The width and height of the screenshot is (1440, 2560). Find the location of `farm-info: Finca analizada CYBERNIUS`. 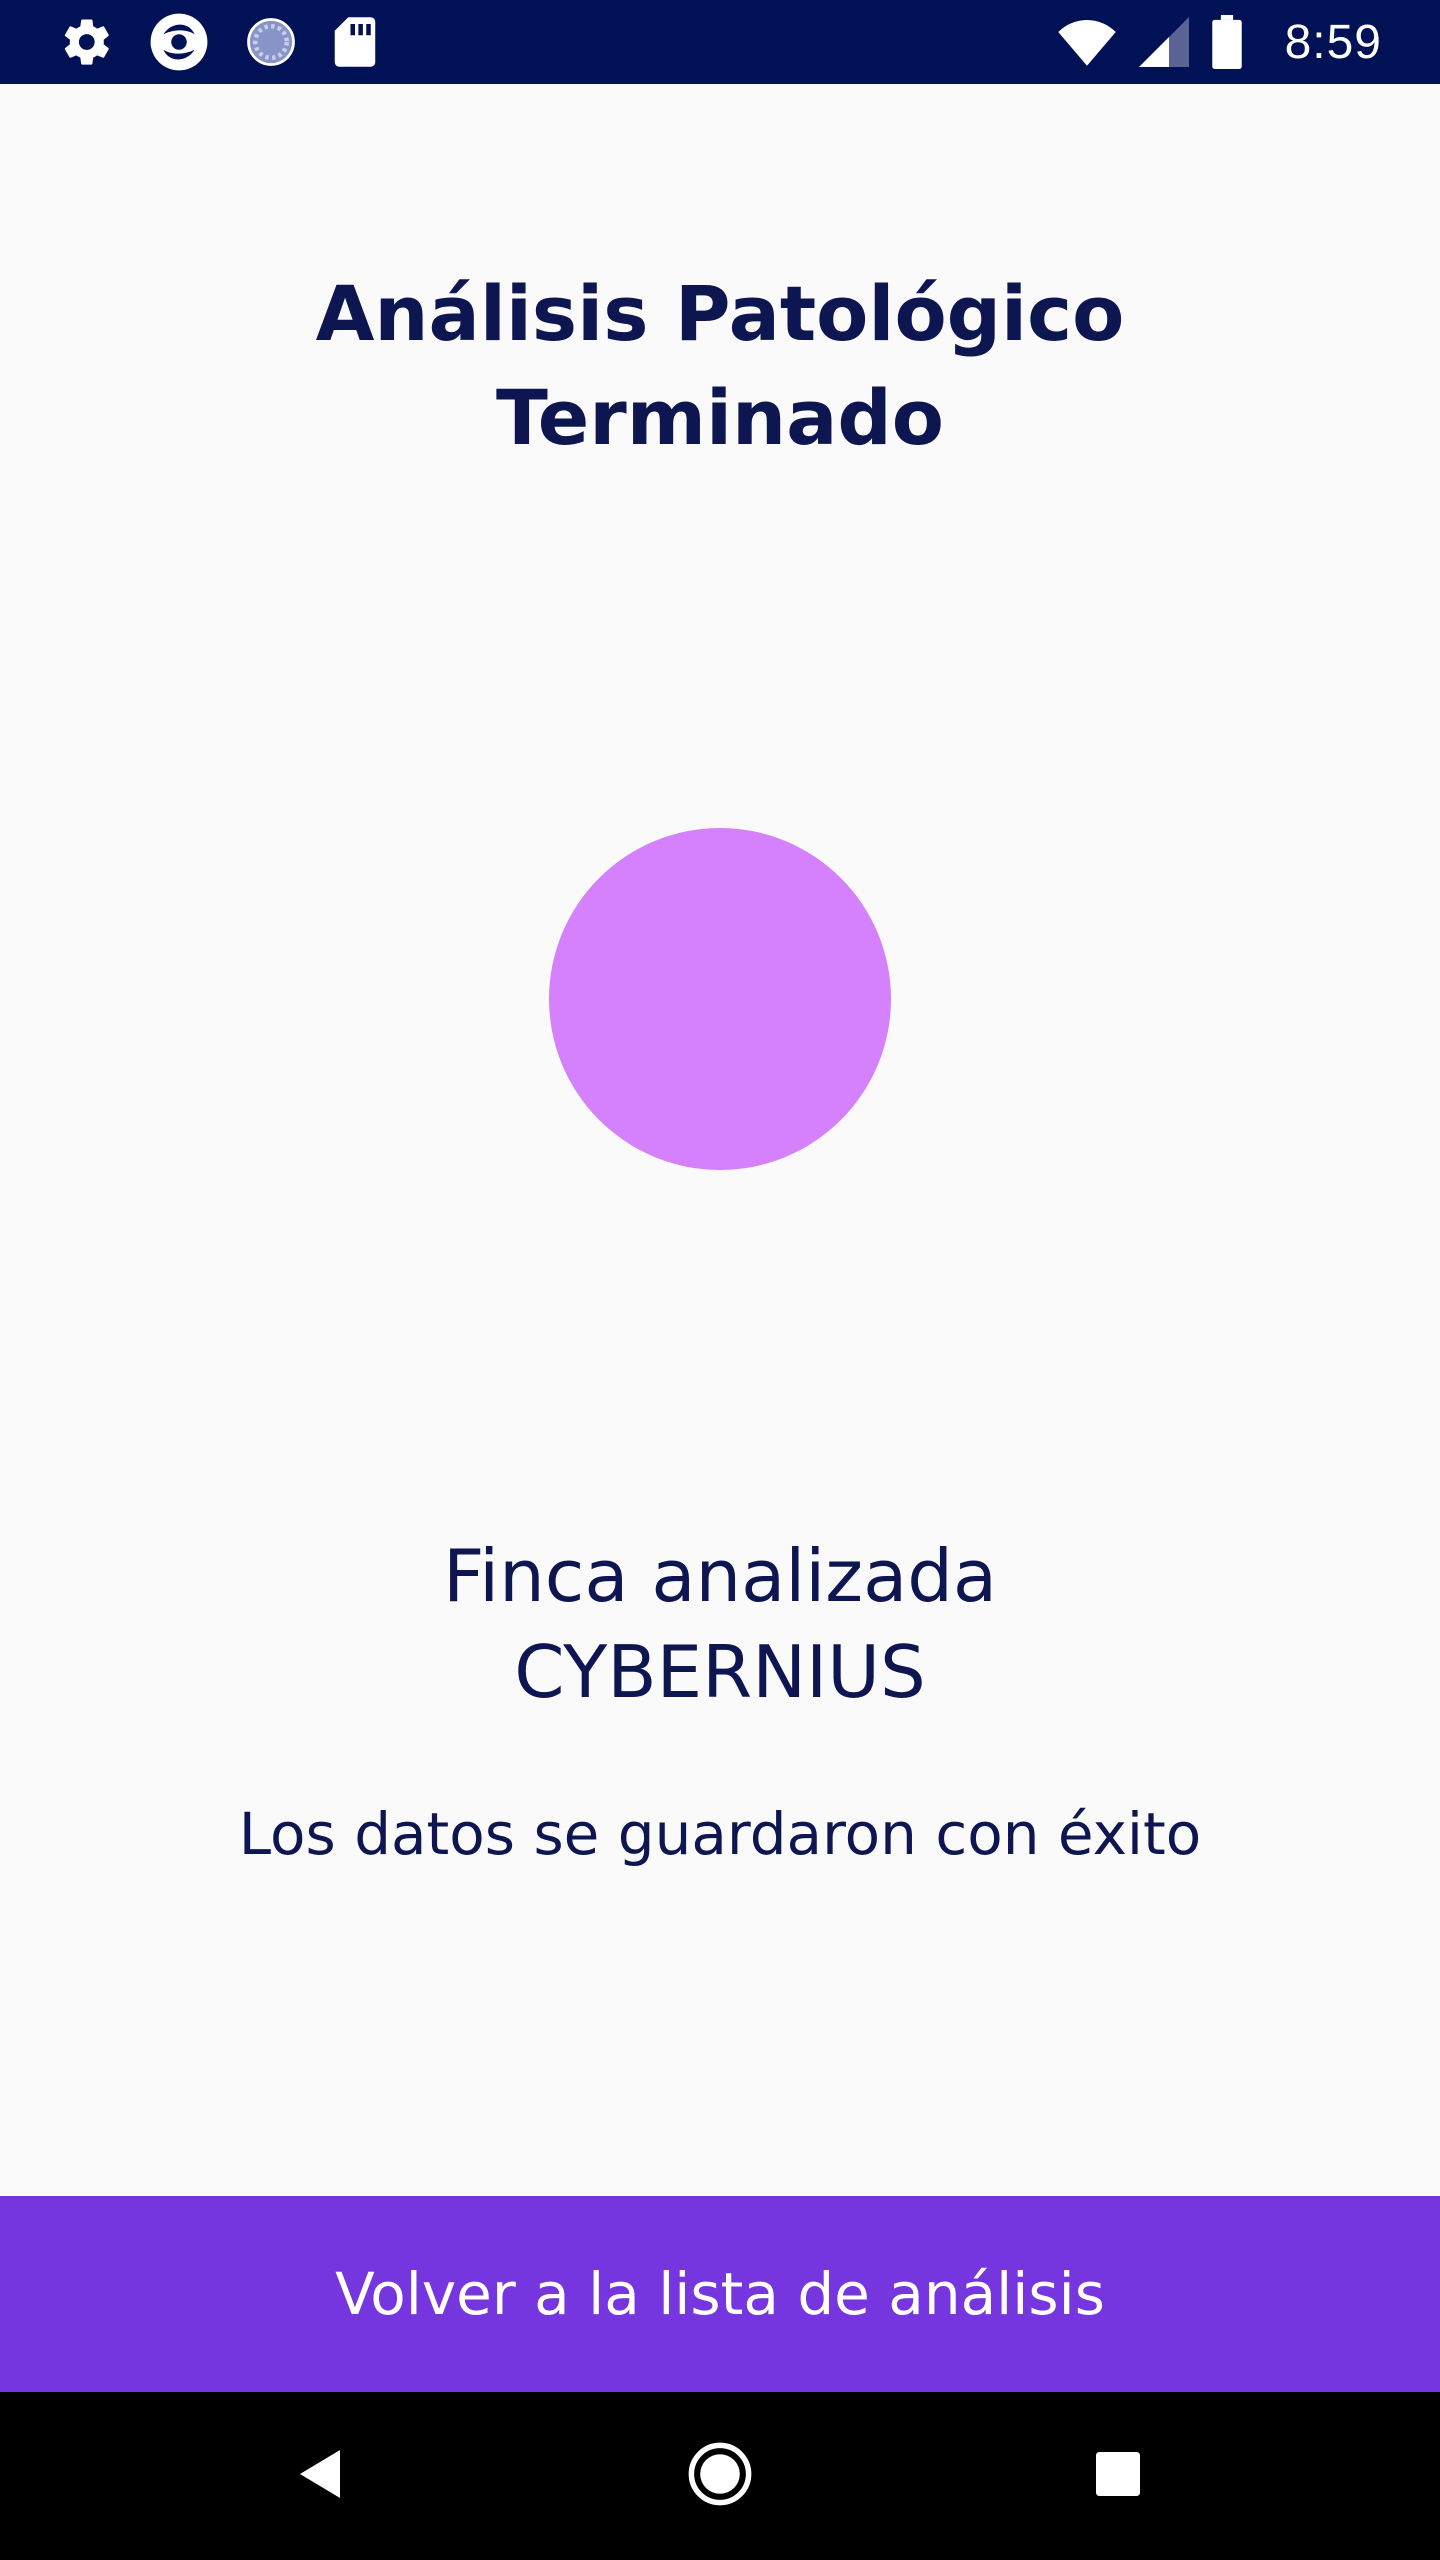

farm-info: Finca analizada CYBERNIUS is located at coordinates (720, 1624).